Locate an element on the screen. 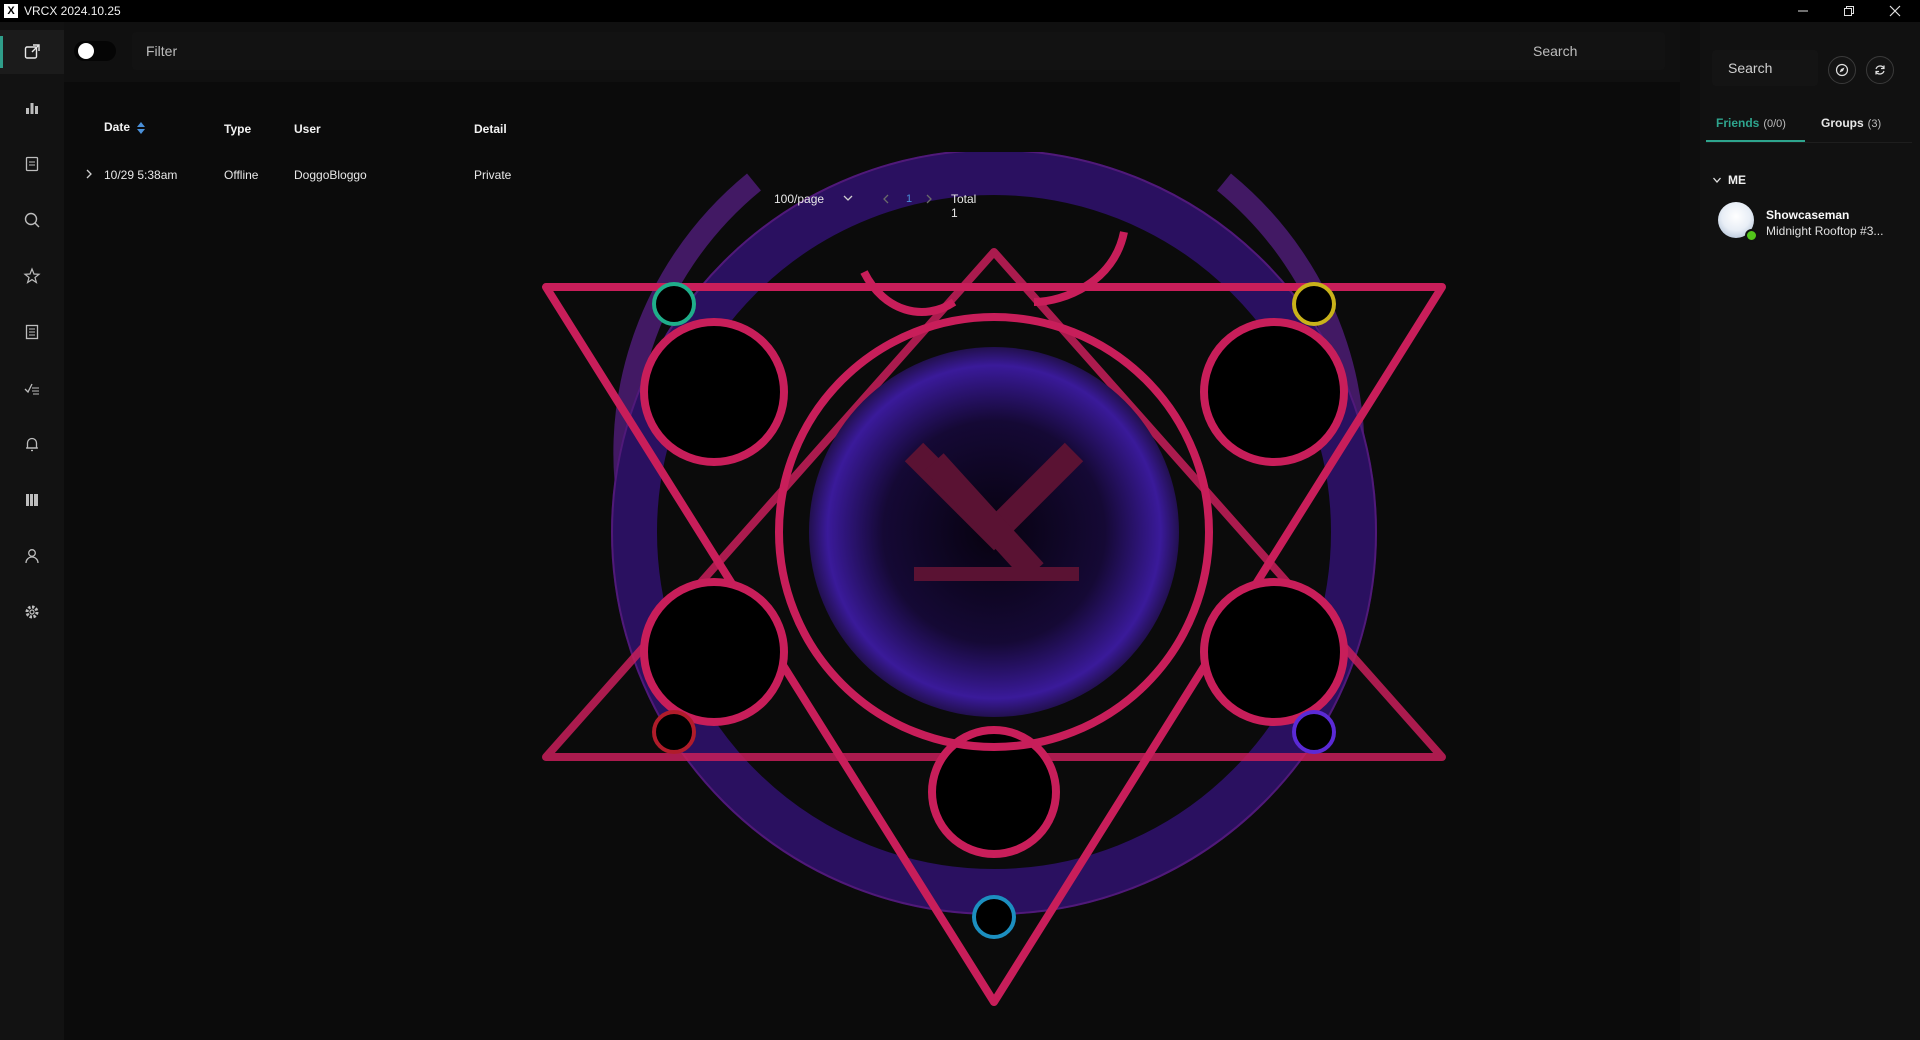  nav-item-friend-log is located at coordinates (32, 332).